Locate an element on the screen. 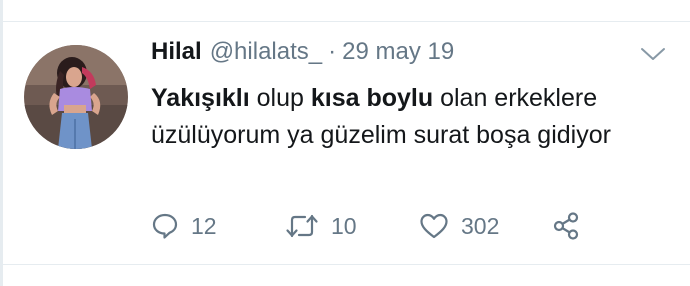 The height and width of the screenshot is (286, 690). tweet-text-bold: kısa boylu is located at coordinates (372, 98).